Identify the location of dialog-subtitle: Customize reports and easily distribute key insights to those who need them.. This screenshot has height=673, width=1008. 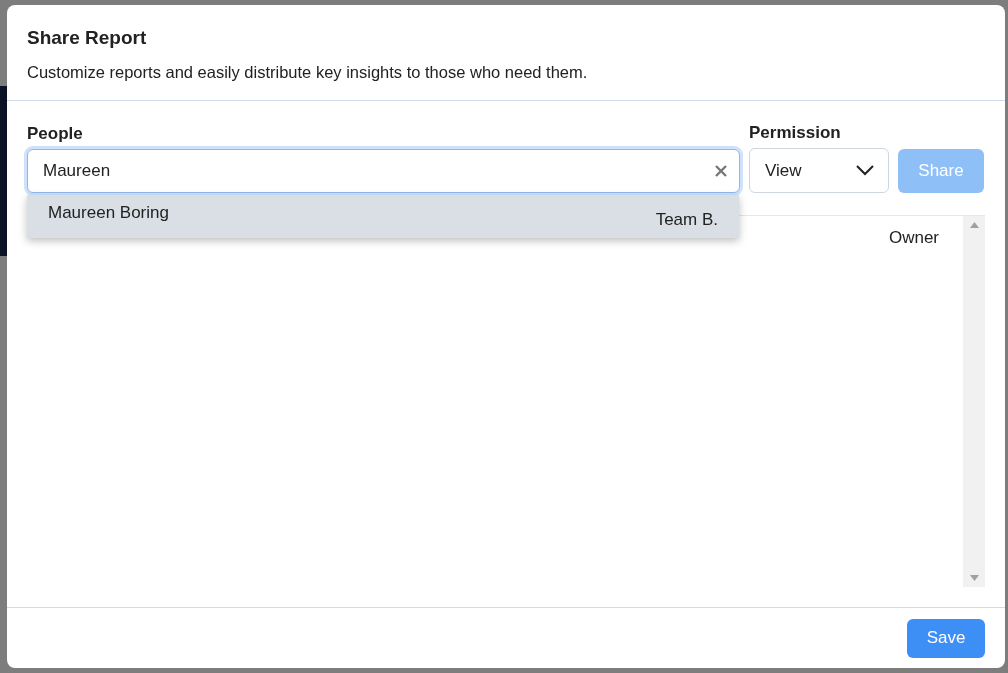
(308, 72).